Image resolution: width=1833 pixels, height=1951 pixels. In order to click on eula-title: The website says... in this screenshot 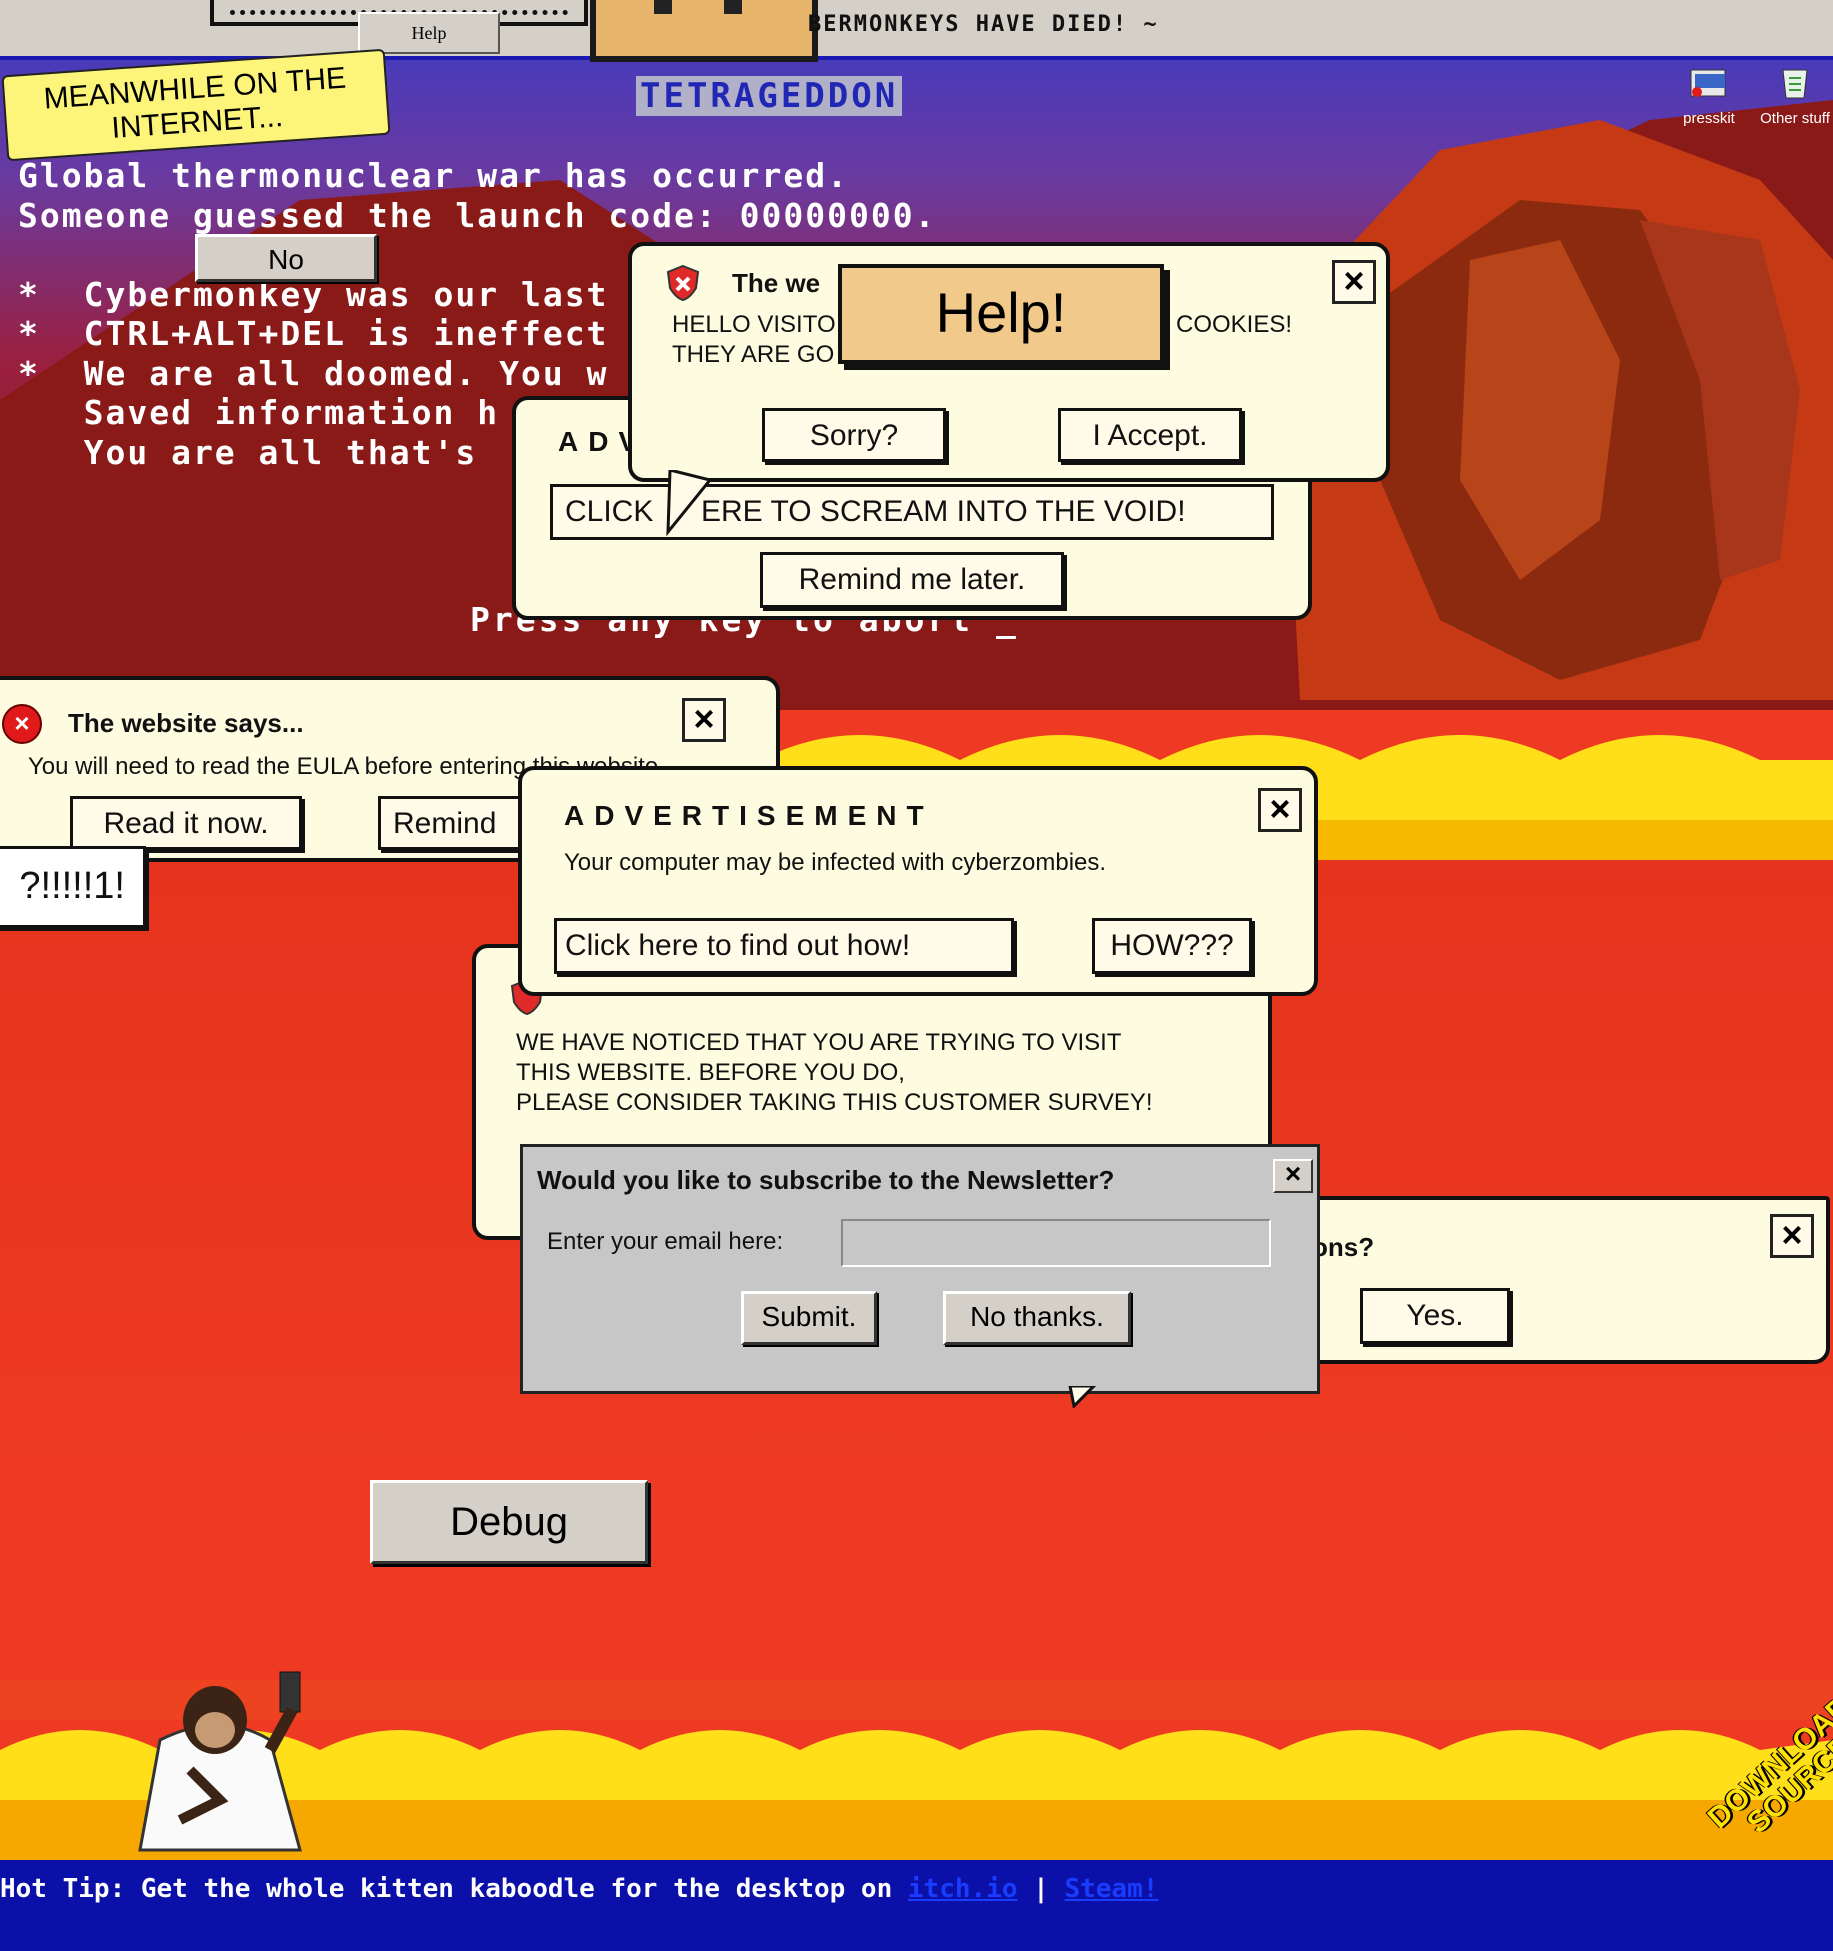, I will do `click(186, 723)`.